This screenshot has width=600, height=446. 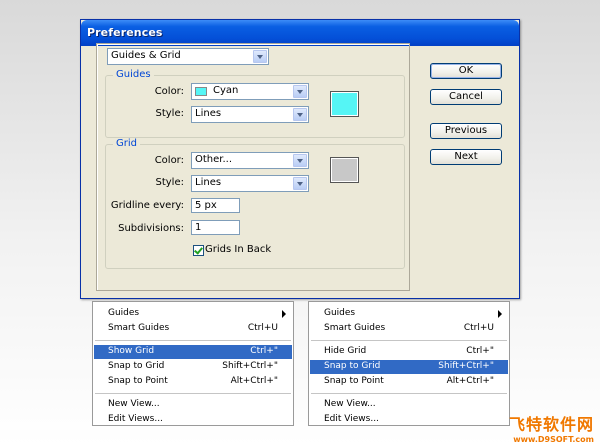 What do you see at coordinates (466, 71) in the screenshot?
I see `ok-button: OK` at bounding box center [466, 71].